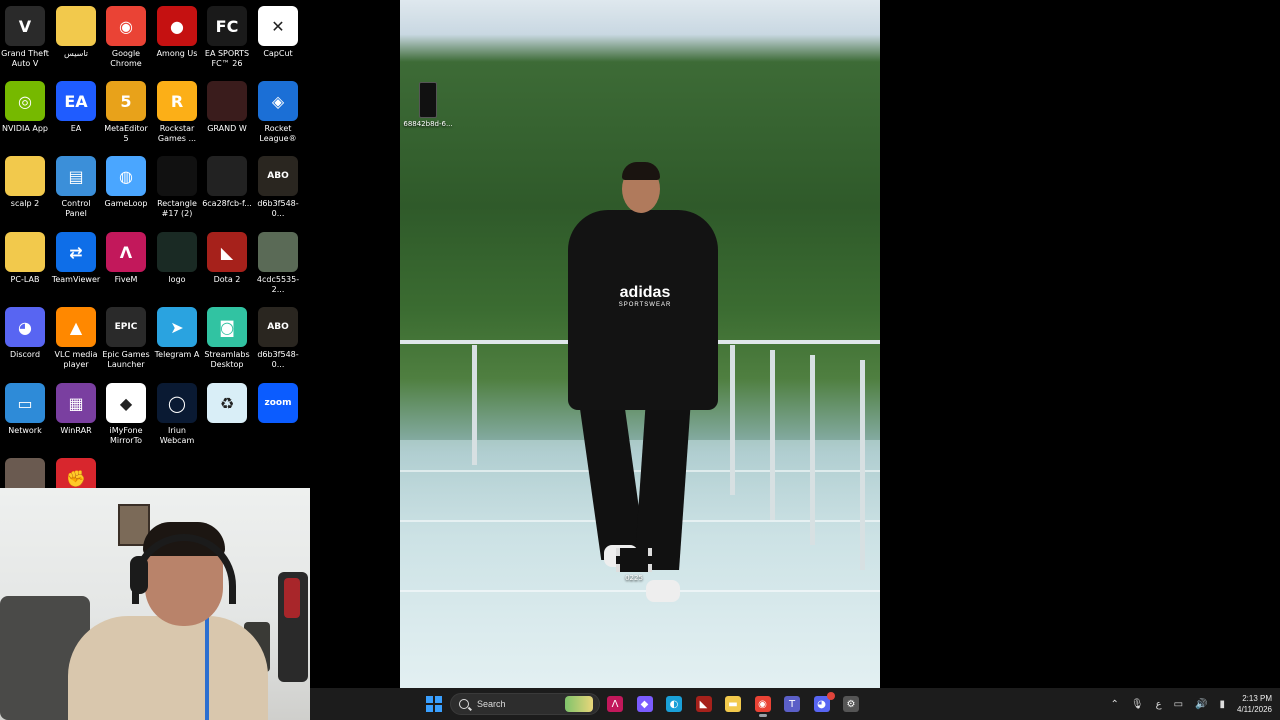  Describe the element at coordinates (126, 279) in the screenshot. I see `desktop-icon-label: FiveM` at that location.